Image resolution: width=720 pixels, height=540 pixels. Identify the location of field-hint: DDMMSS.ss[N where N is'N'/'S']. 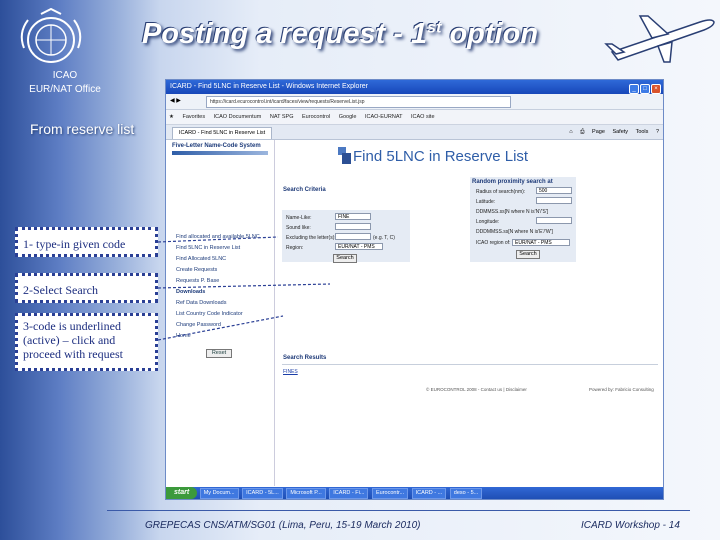
(512, 212).